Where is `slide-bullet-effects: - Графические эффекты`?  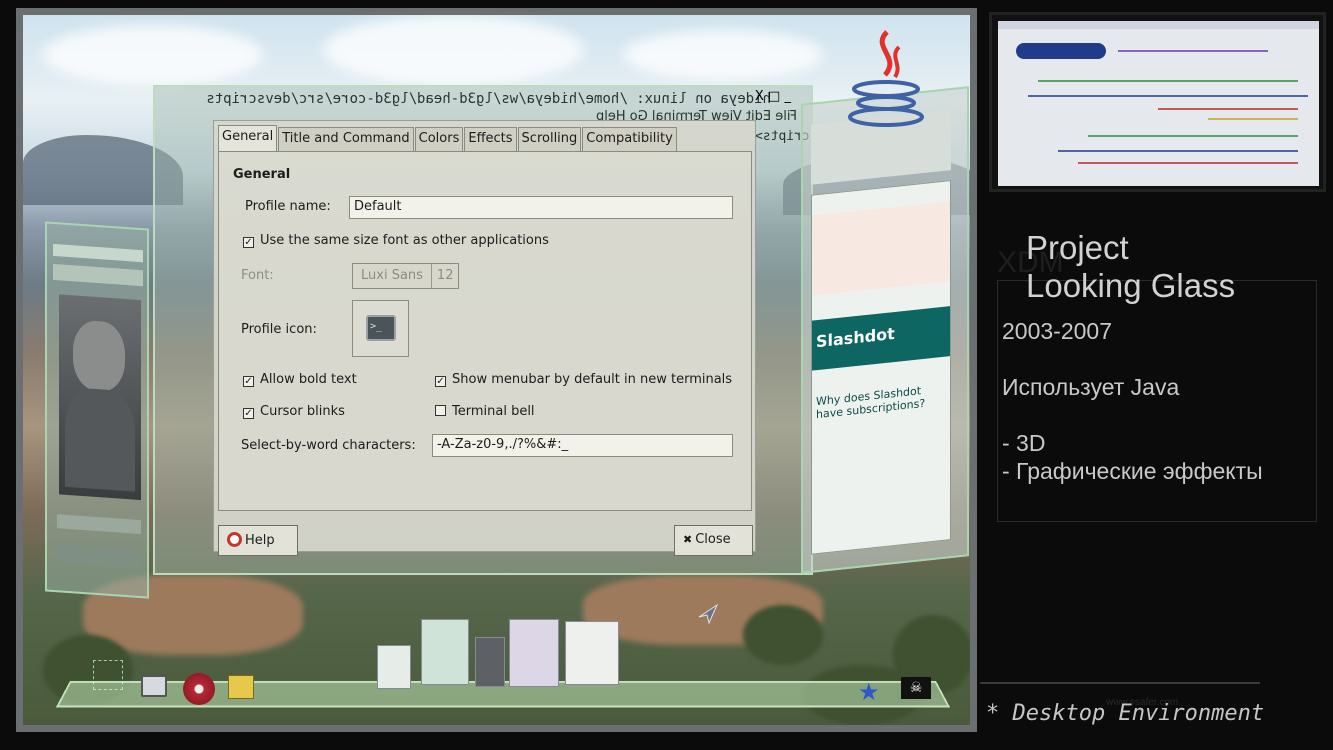
slide-bullet-effects: - Графические эффекты is located at coordinates (1132, 471).